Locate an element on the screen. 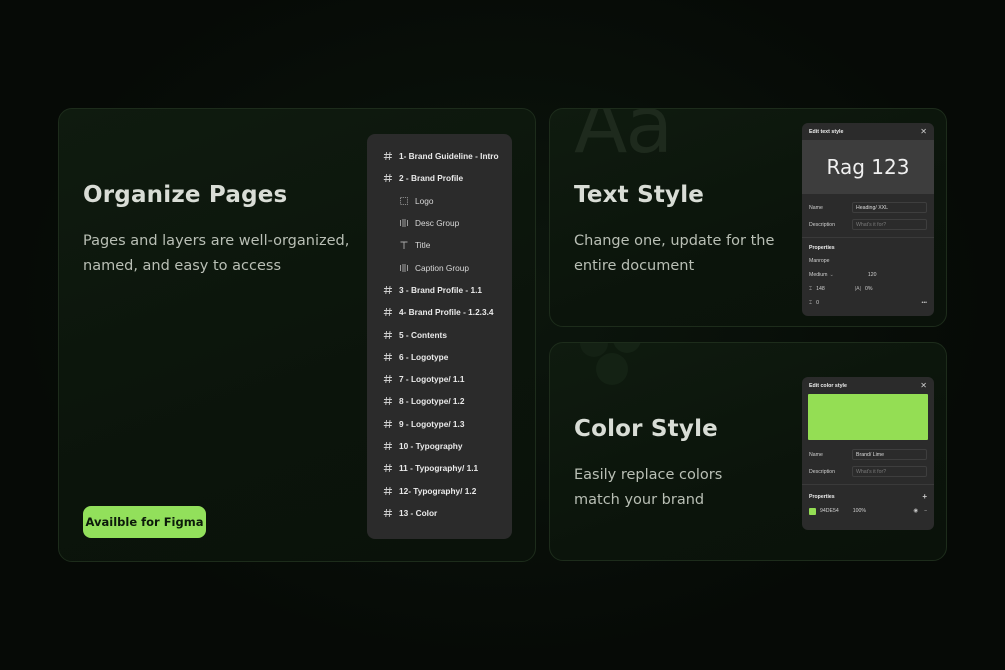 This screenshot has width=1005, height=670. page-item: 3 - Brand Profile - 1.1 is located at coordinates (439, 290).